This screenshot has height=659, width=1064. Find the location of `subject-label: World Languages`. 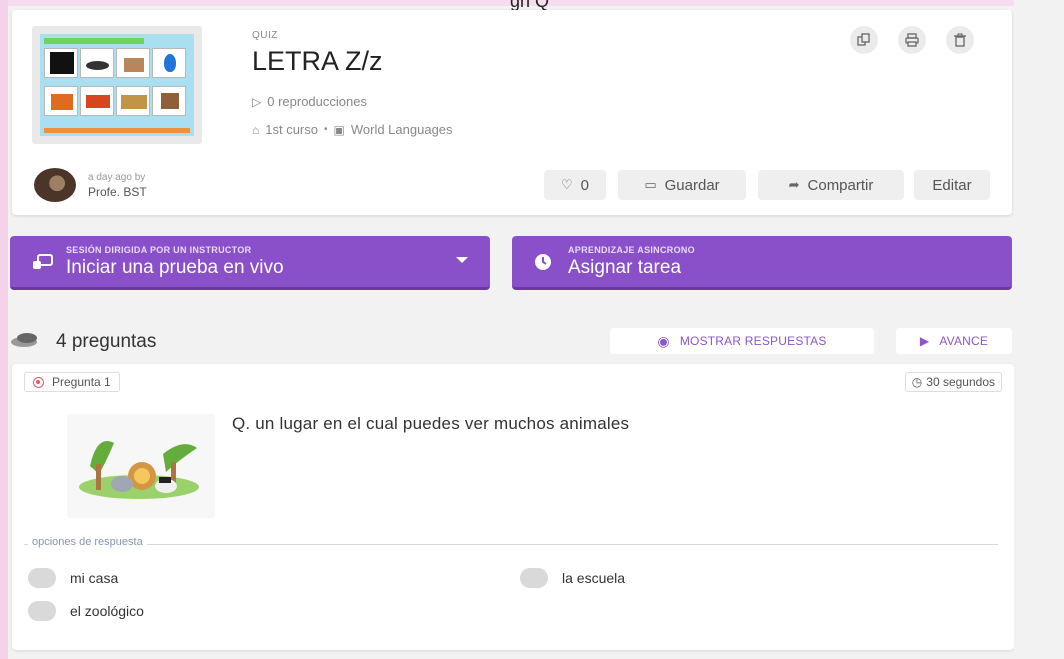

subject-label: World Languages is located at coordinates (401, 129).